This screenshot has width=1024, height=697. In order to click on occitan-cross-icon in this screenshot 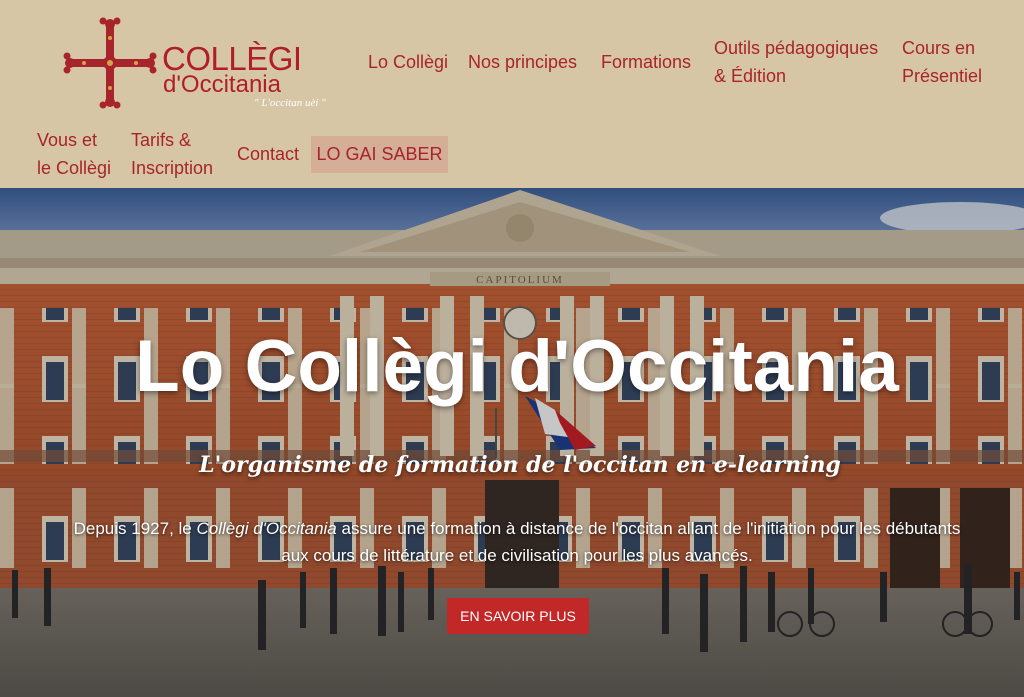, I will do `click(110, 63)`.